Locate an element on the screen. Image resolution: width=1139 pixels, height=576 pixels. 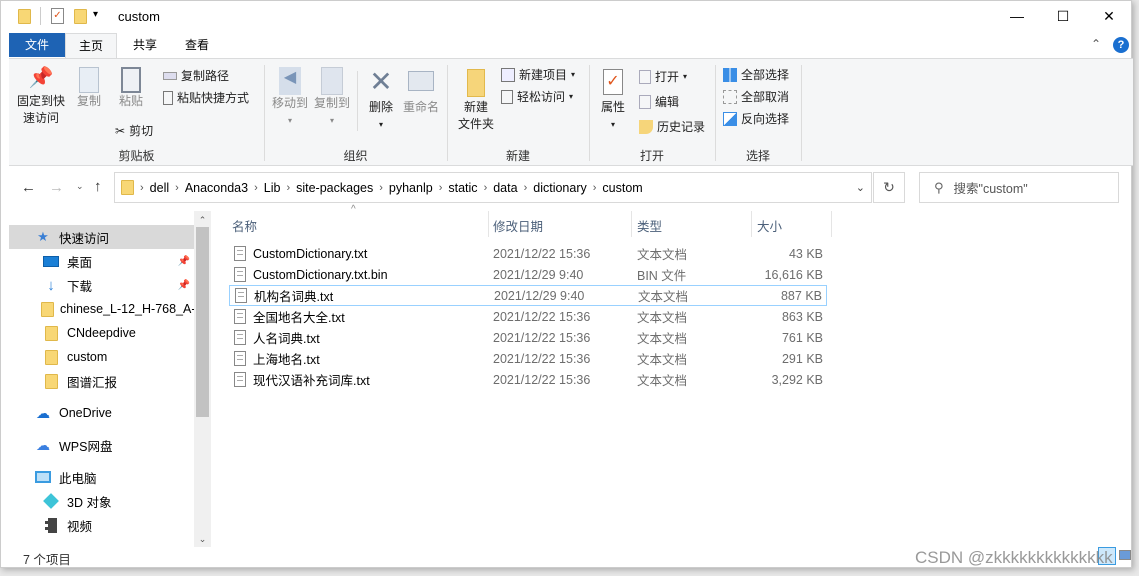
file-name: 人名词典.txt is located at coordinates (286, 339).